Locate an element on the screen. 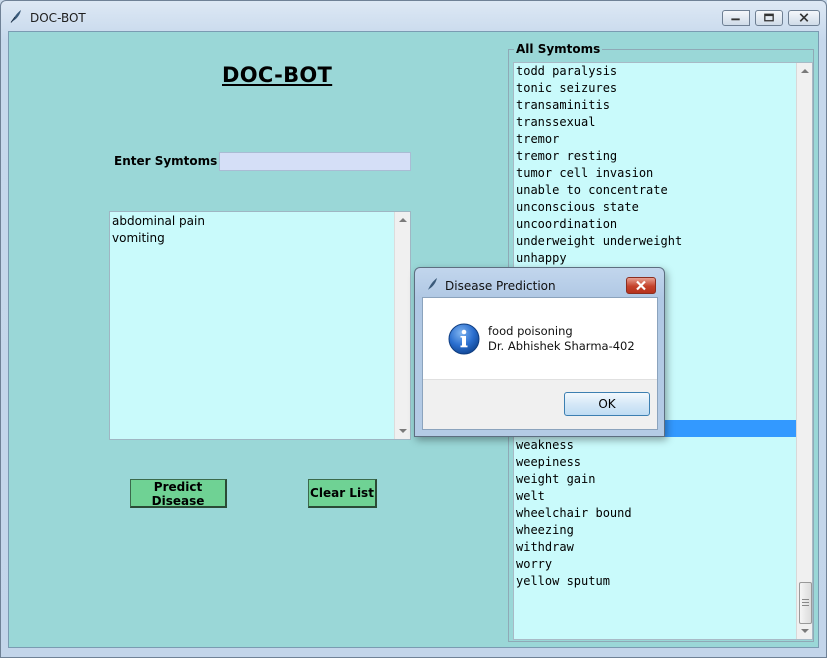  window-title: DOC-BOT is located at coordinates (58, 18).